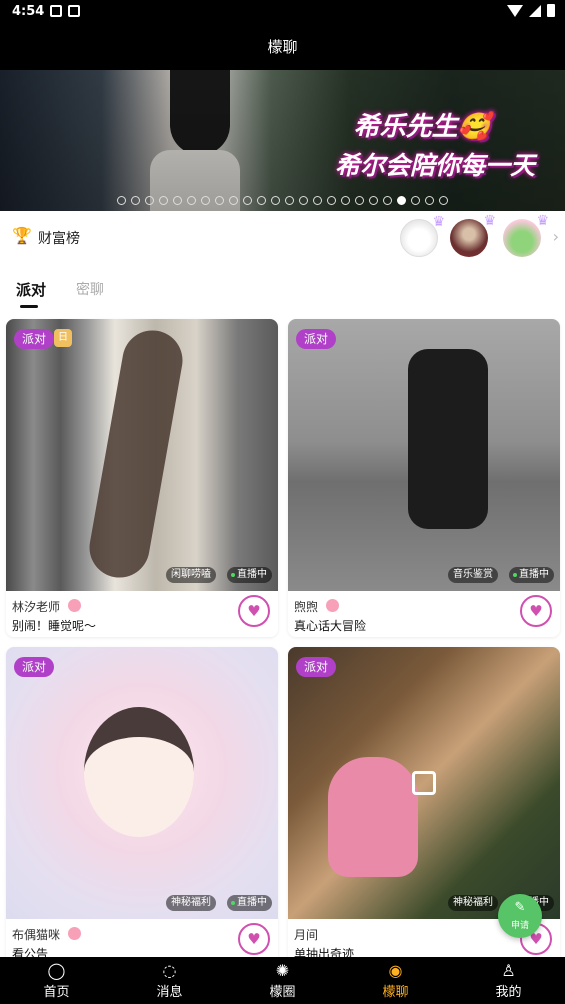 This screenshot has width=565, height=1004. I want to click on nav-chat: ◉ 檬聊, so click(395, 980).